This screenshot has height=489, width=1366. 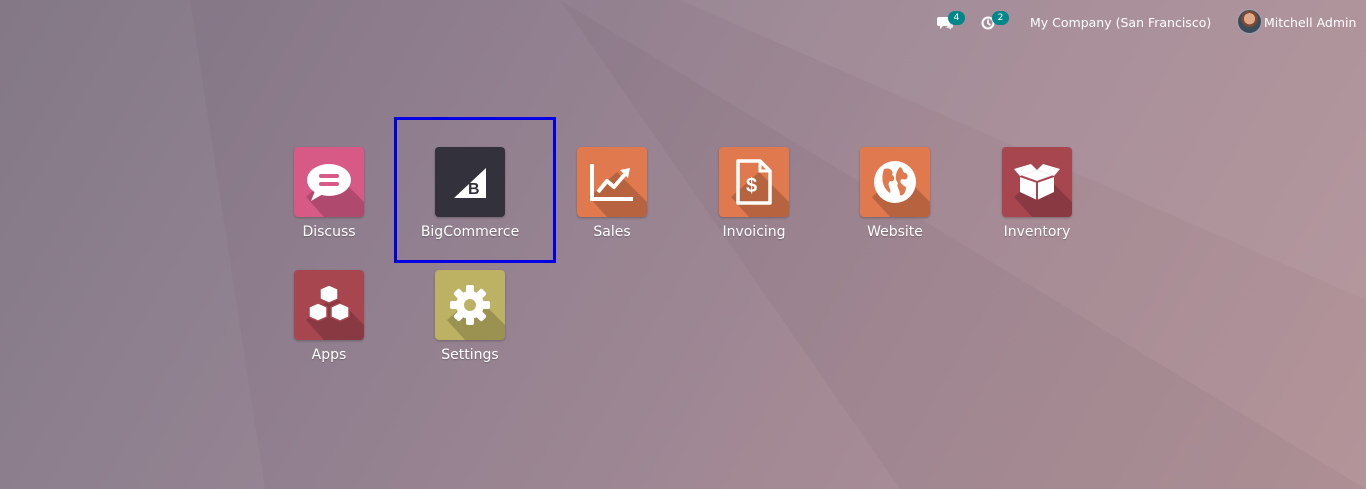 I want to click on app-invoicing: $ Invoicing, so click(x=754, y=197).